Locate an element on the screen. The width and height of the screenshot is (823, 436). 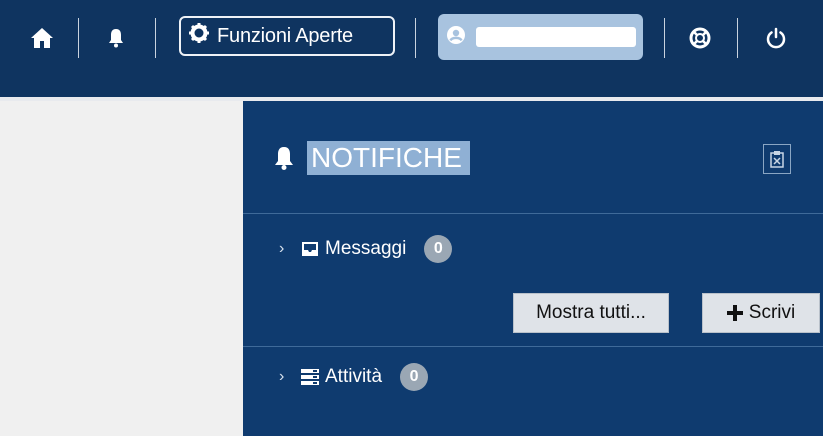
messages-row: › Messaggi 0 is located at coordinates (366, 249).